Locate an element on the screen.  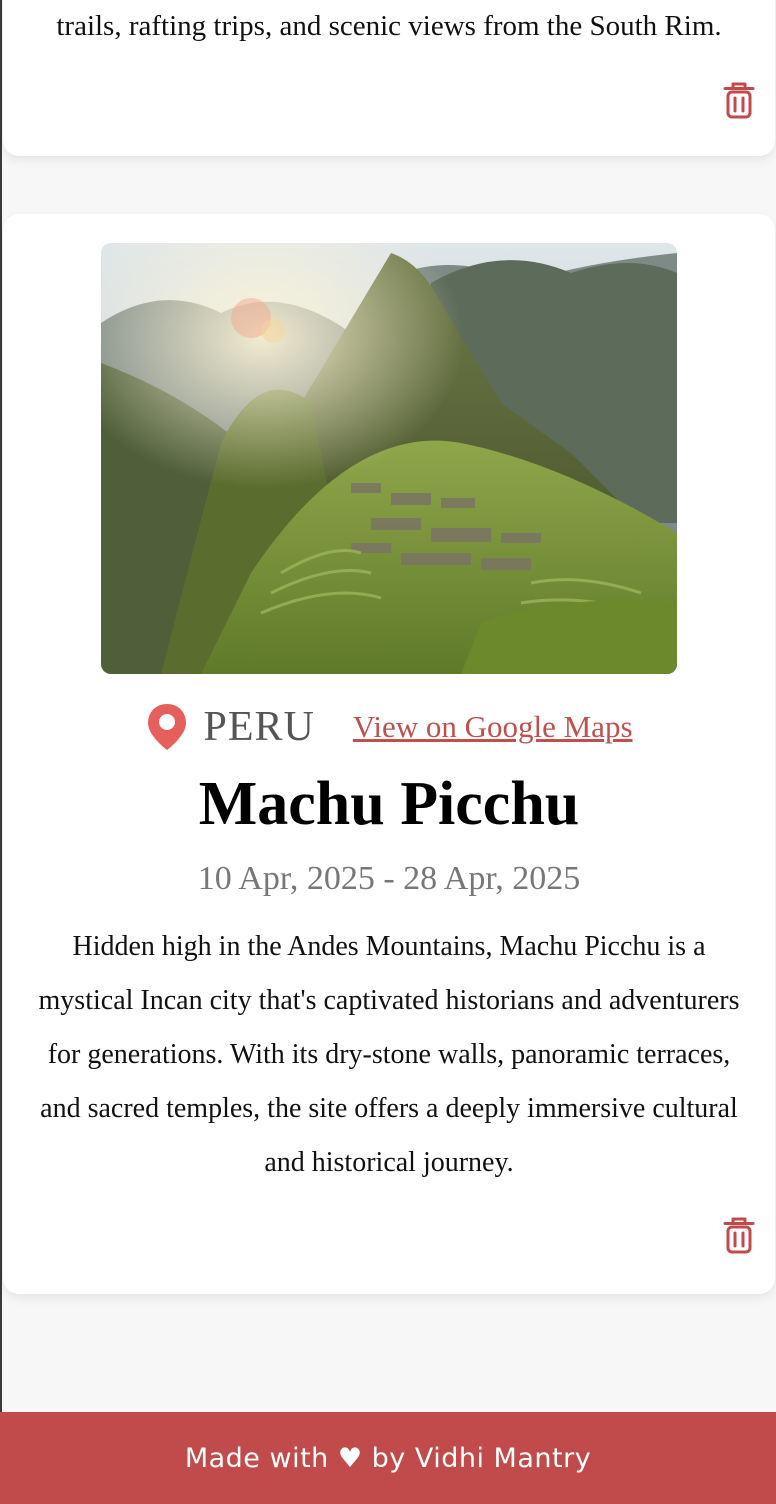
location-row: PERU View on Google Maps is located at coordinates (389, 727).